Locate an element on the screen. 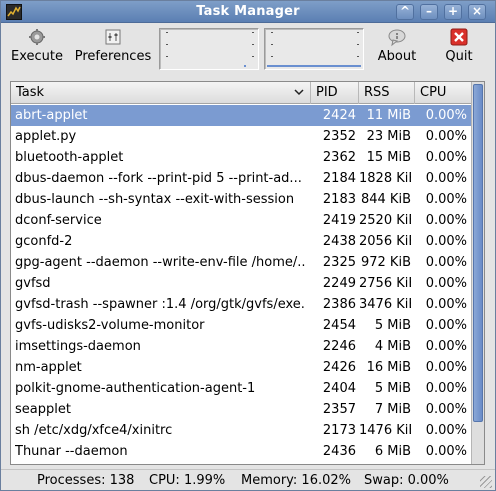 This screenshot has width=496, height=491. maximize-button: + is located at coordinates (453, 12).